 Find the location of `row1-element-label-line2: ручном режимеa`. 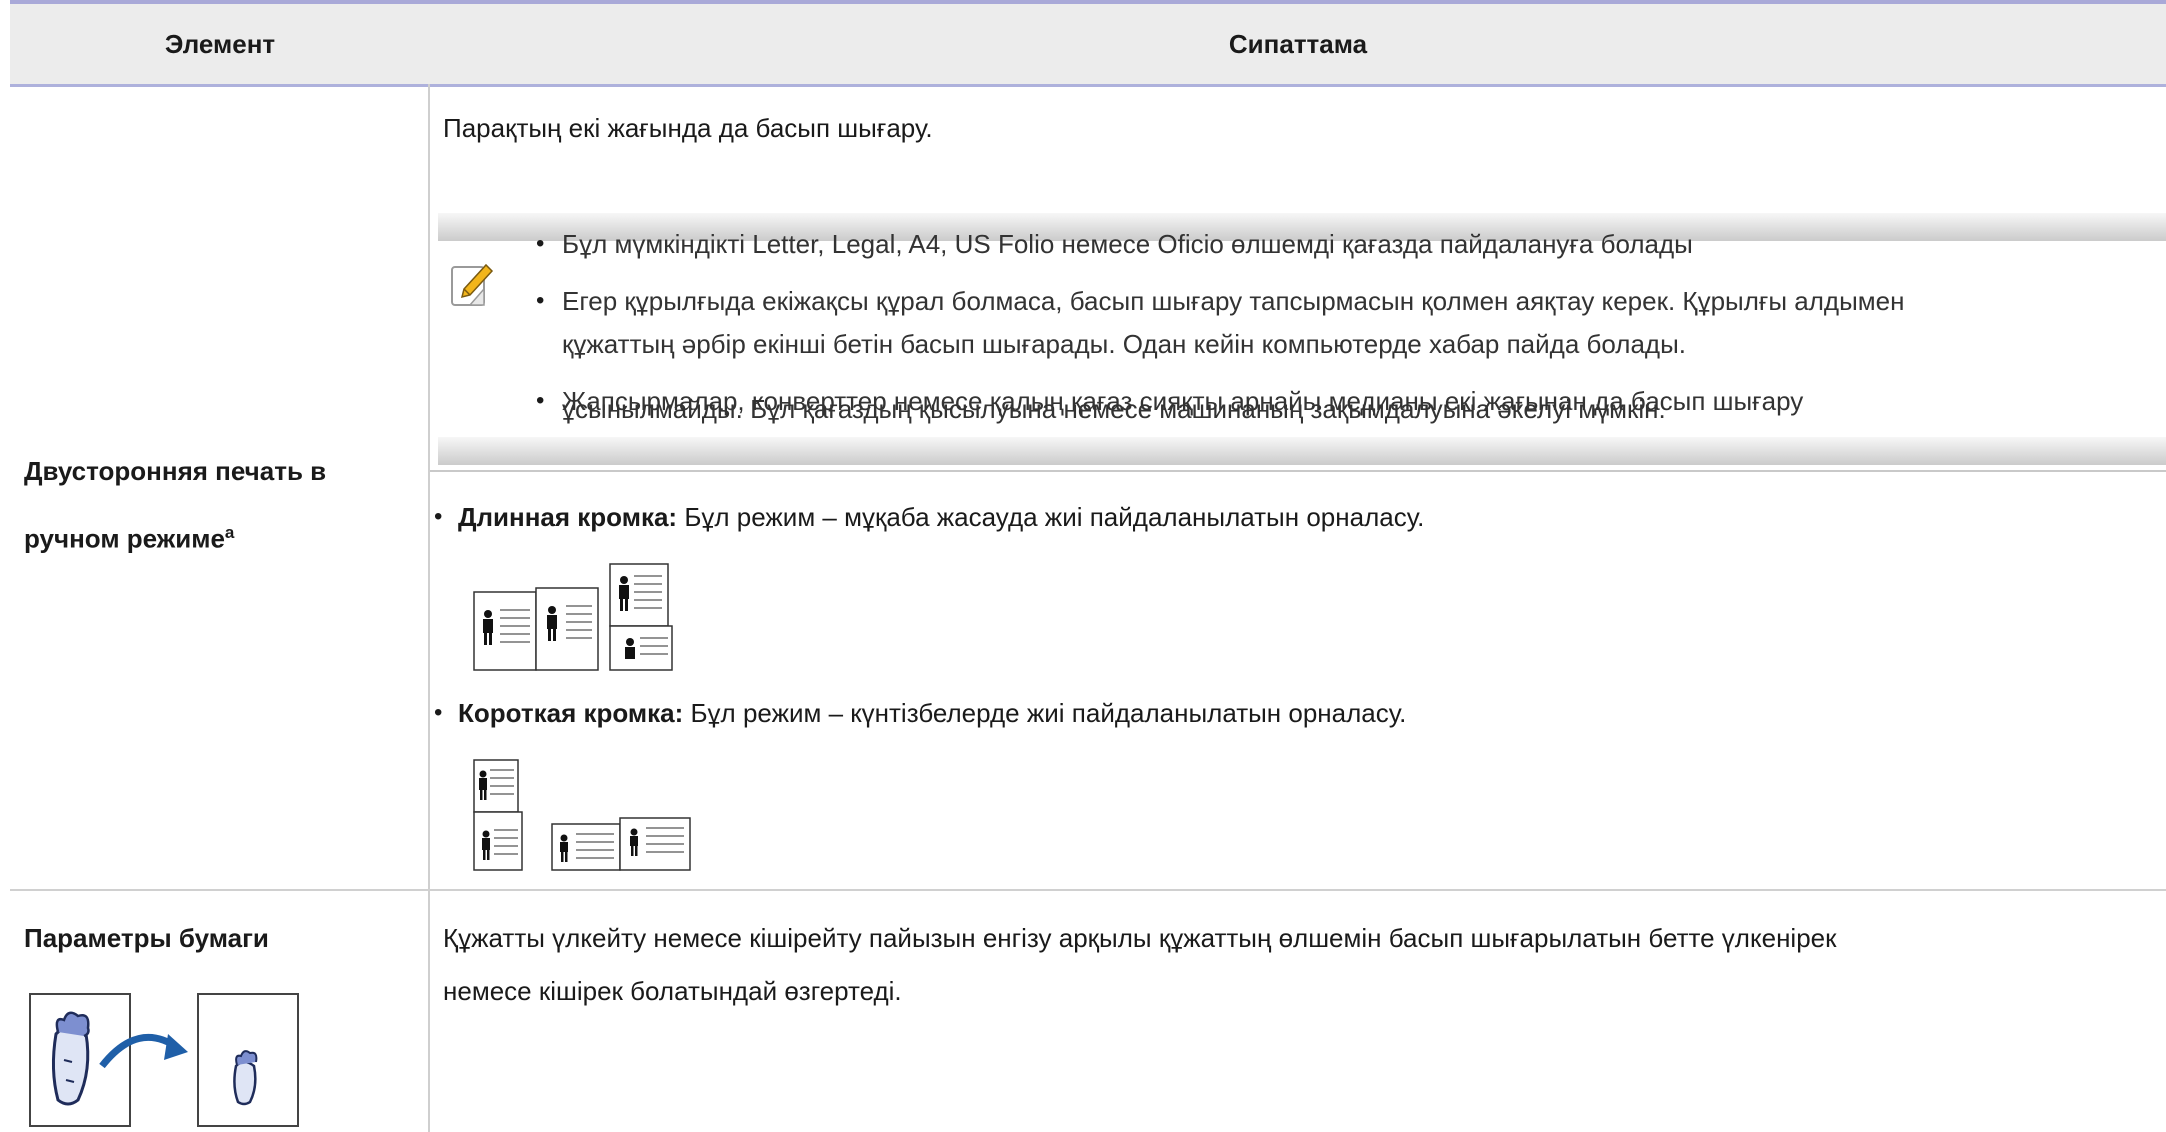

row1-element-label-line2: ручном режимеa is located at coordinates (129, 538).